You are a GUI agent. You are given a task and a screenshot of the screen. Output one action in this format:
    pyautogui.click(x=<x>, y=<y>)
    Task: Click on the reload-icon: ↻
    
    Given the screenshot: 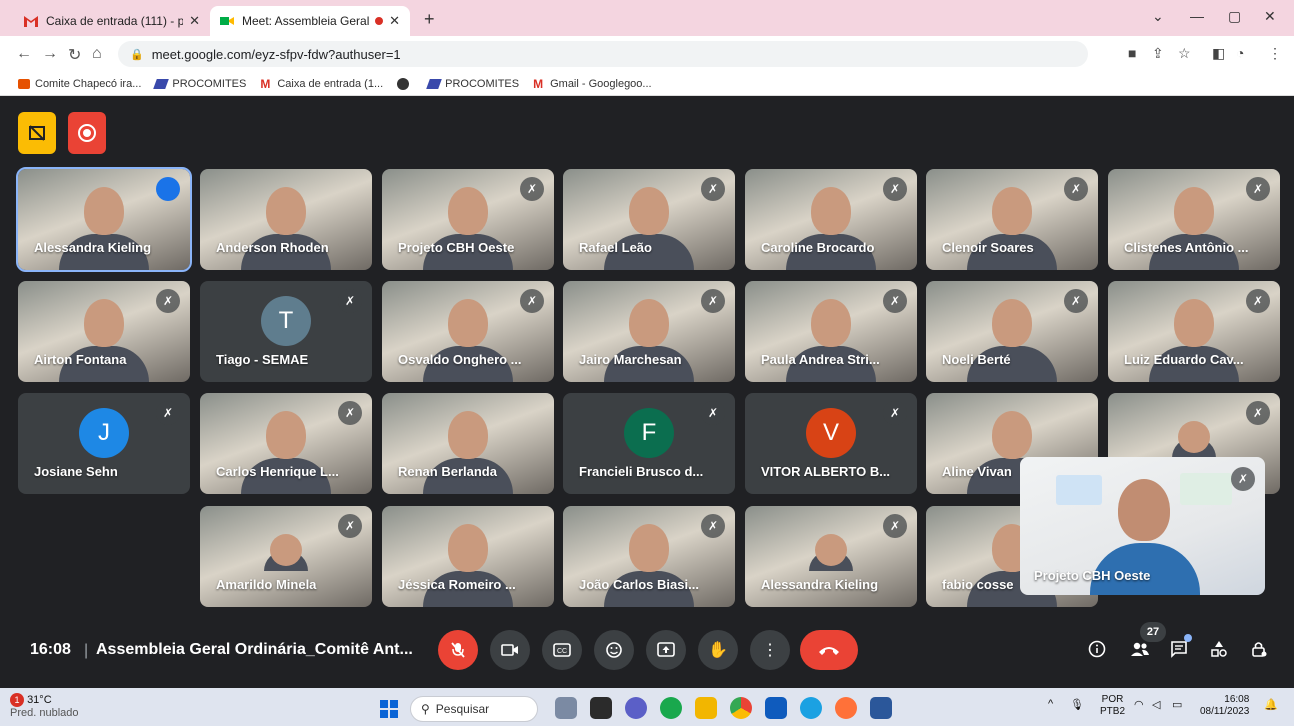 What is the action you would take?
    pyautogui.click(x=74, y=55)
    